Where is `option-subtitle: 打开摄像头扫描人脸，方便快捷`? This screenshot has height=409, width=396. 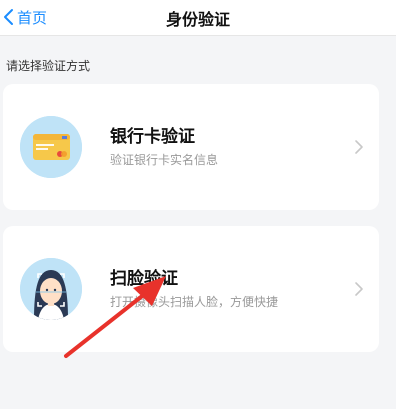
option-subtitle: 打开摄像头扫描人脸，方便快捷 is located at coordinates (194, 302).